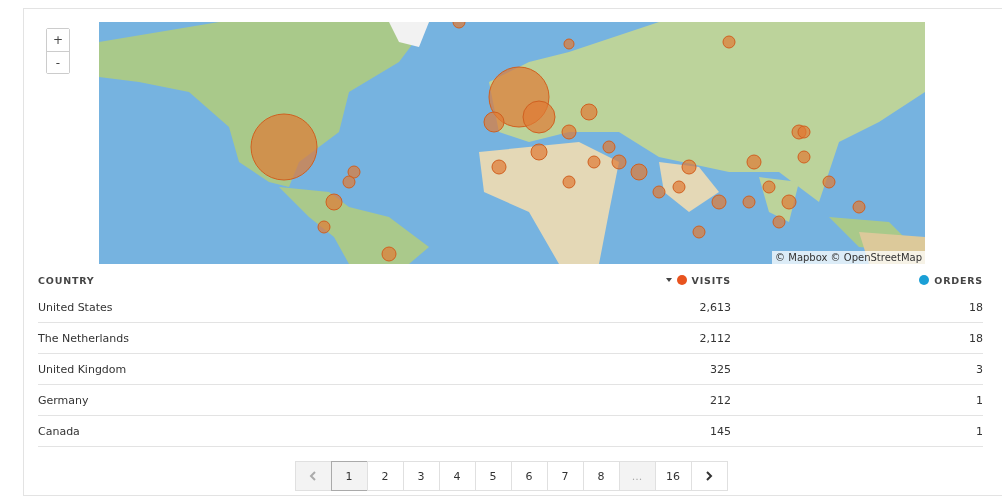 The width and height of the screenshot is (1002, 496). What do you see at coordinates (64, 400) in the screenshot?
I see `table-cell-text: Germany` at bounding box center [64, 400].